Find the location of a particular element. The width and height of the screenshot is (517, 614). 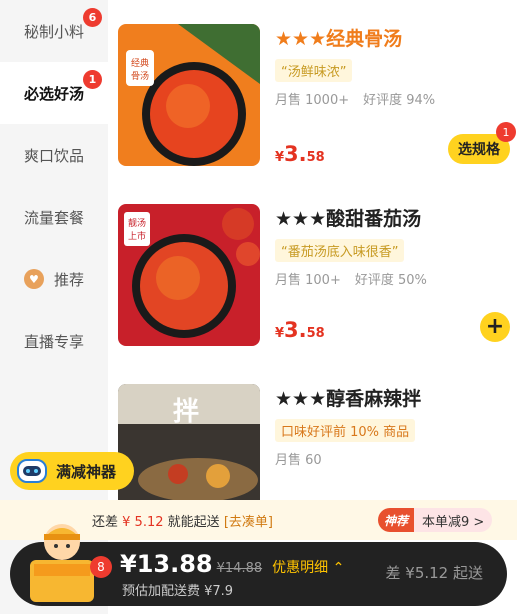

product-name: ★★★醇香麻辣拌 is located at coordinates (348, 399).